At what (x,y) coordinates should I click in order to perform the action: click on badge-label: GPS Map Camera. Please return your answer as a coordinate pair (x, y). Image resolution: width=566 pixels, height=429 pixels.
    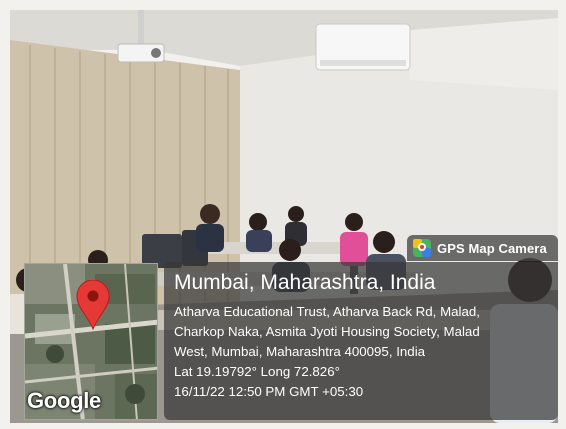
    Looking at the image, I should click on (492, 248).